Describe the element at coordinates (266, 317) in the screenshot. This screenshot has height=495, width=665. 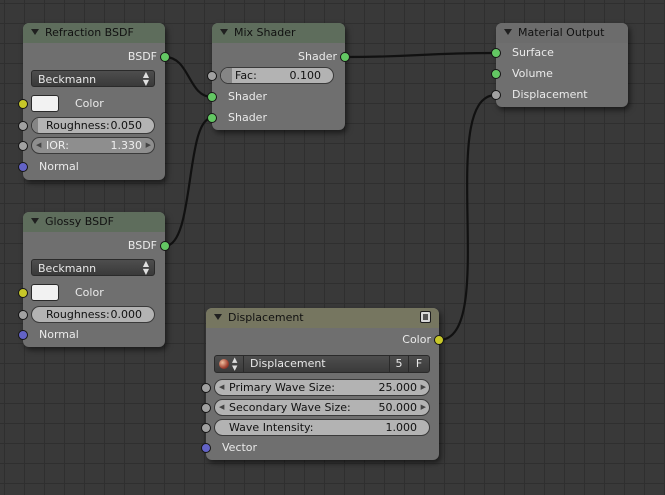
I see `node-title: Displacement` at that location.